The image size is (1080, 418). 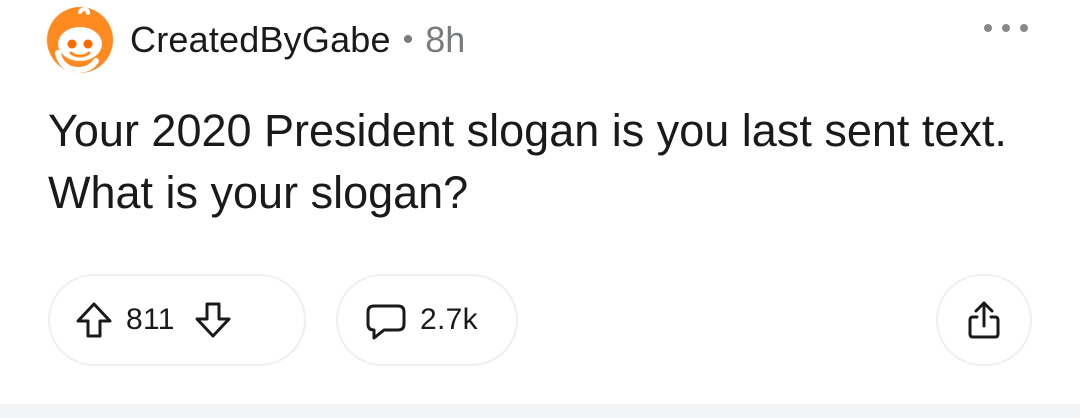 I want to click on vote-bar: 811, so click(x=177, y=320).